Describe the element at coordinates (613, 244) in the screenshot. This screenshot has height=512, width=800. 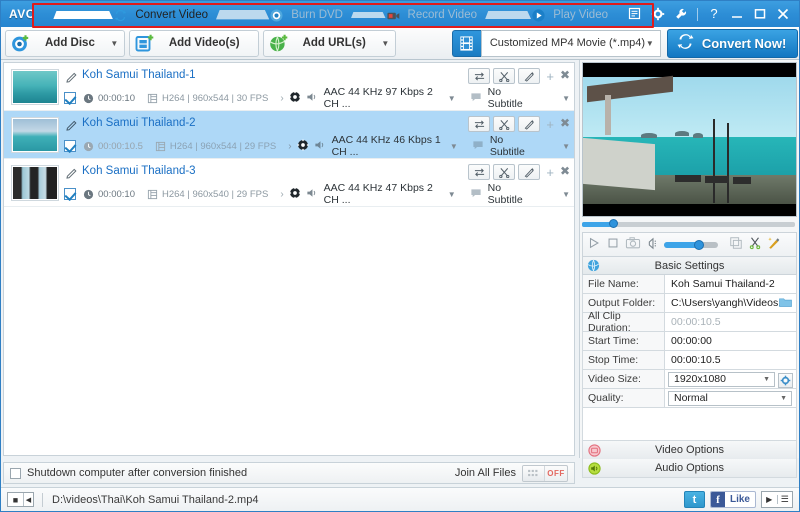
I see `stop-icon` at that location.